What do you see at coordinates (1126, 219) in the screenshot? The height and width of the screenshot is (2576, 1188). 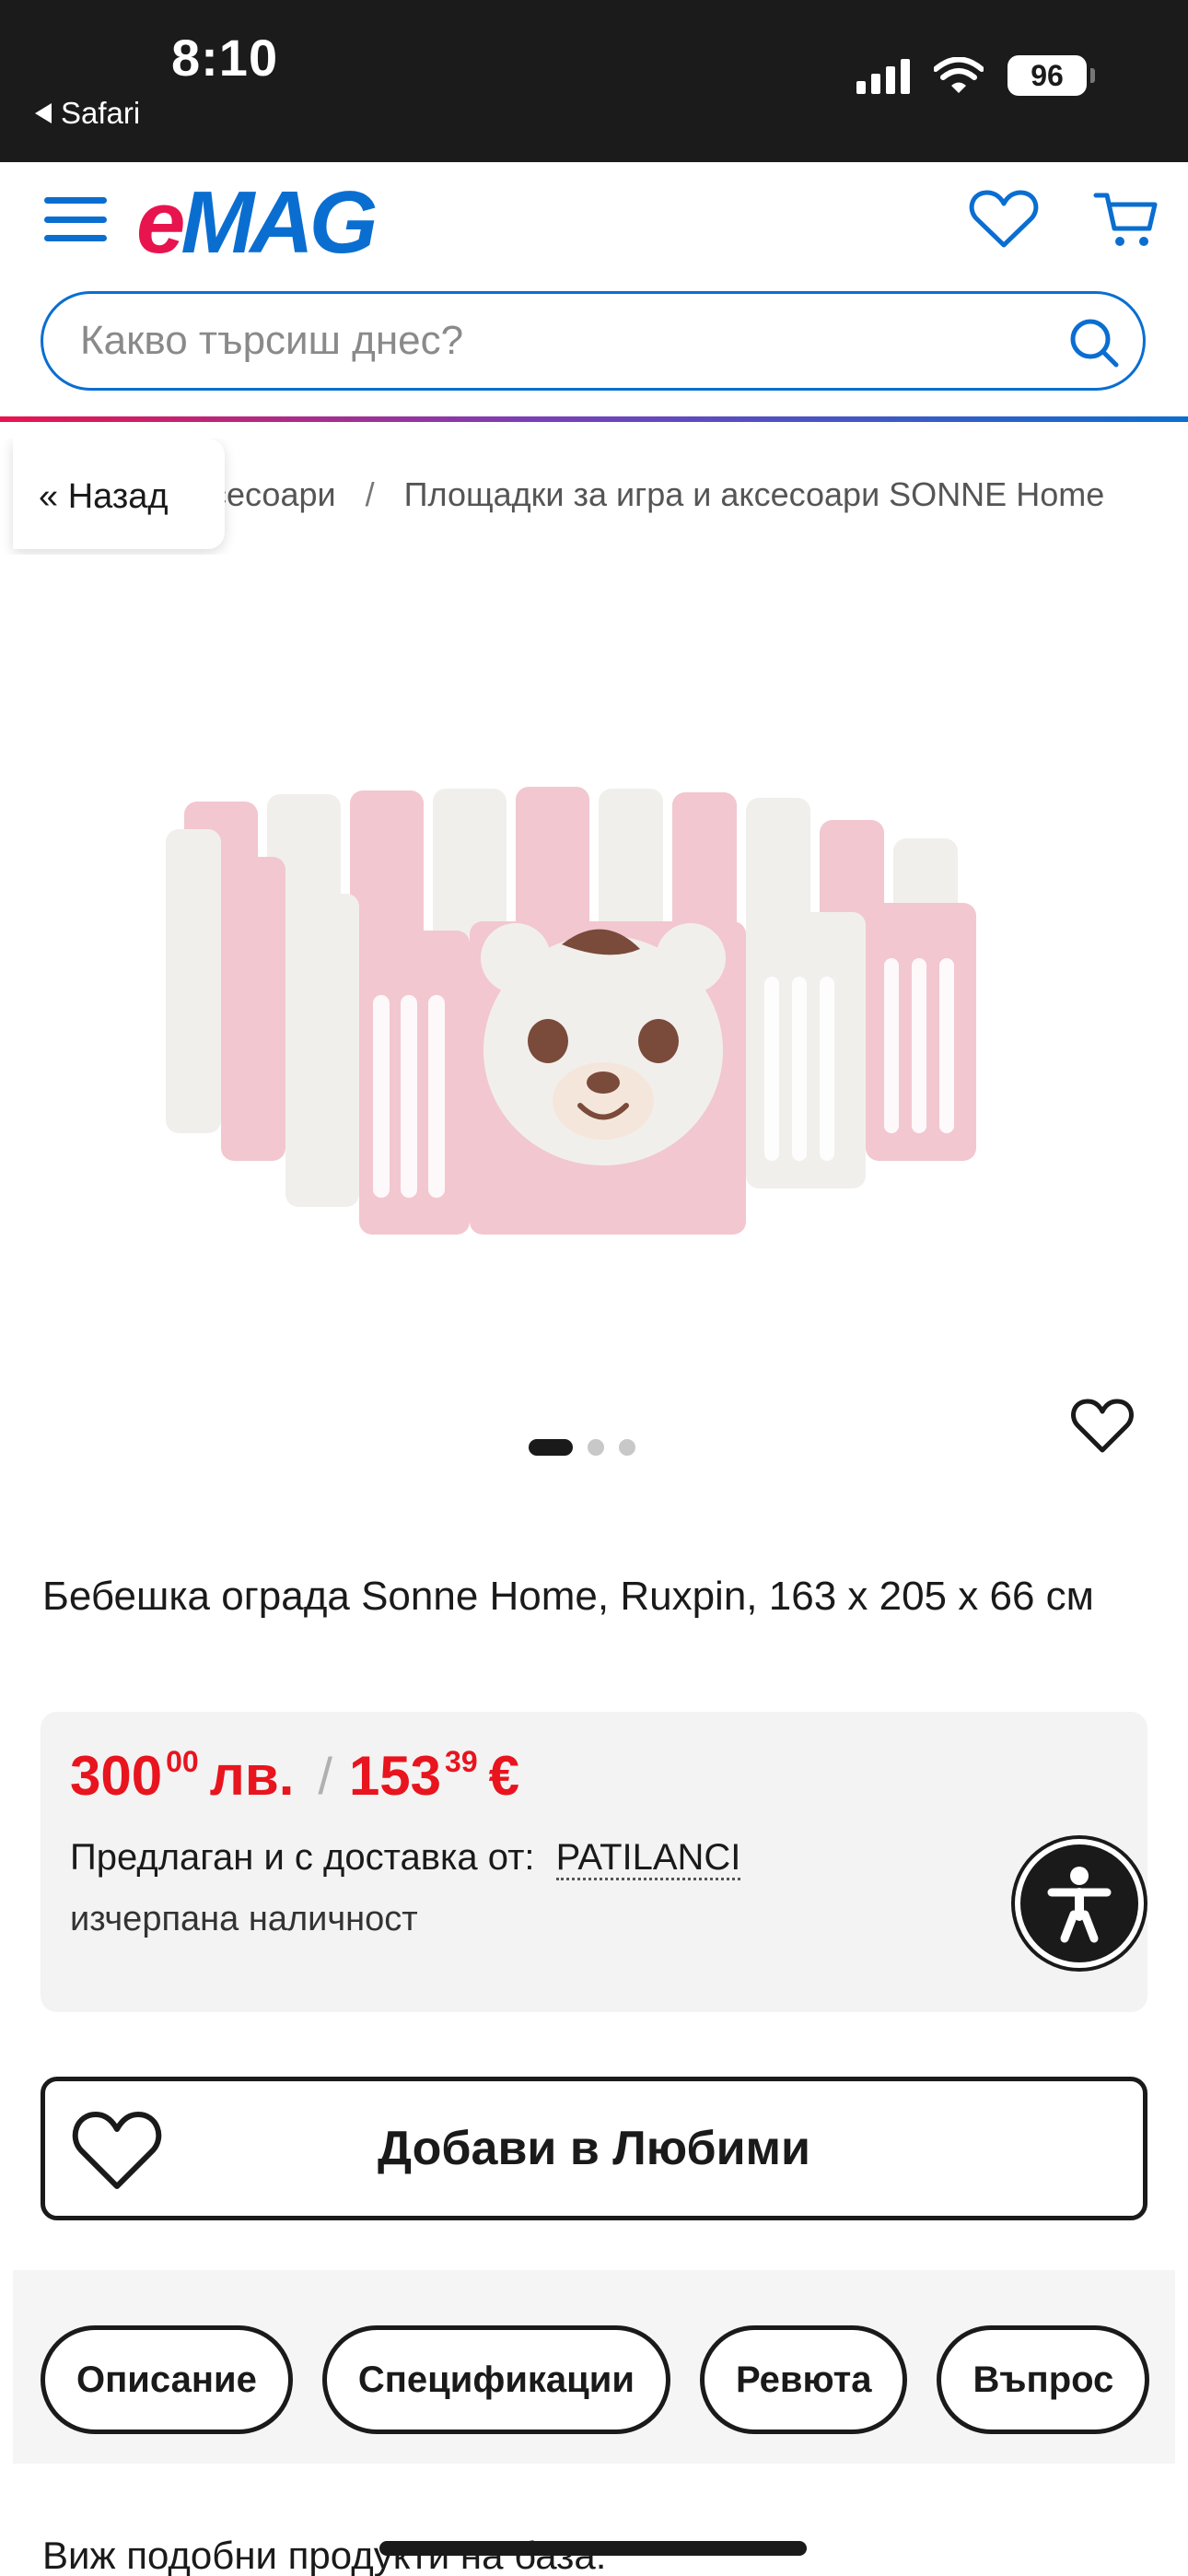 I see `cart-icon` at bounding box center [1126, 219].